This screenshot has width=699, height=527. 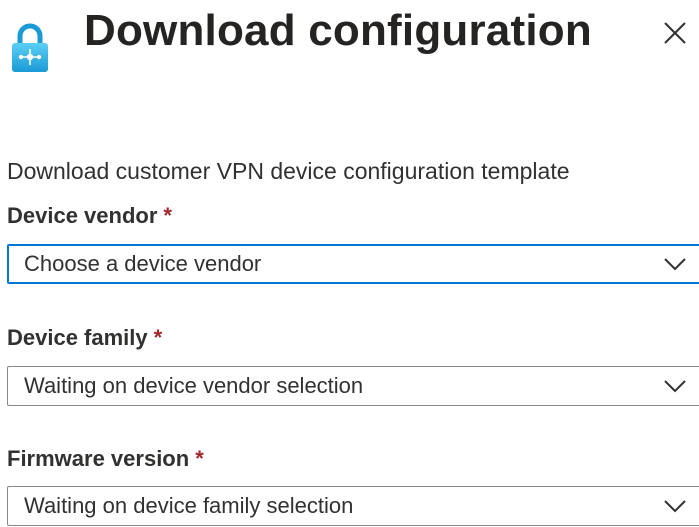 I want to click on device-vendor-dropdown-value: Choose a device vendor, so click(x=143, y=263).